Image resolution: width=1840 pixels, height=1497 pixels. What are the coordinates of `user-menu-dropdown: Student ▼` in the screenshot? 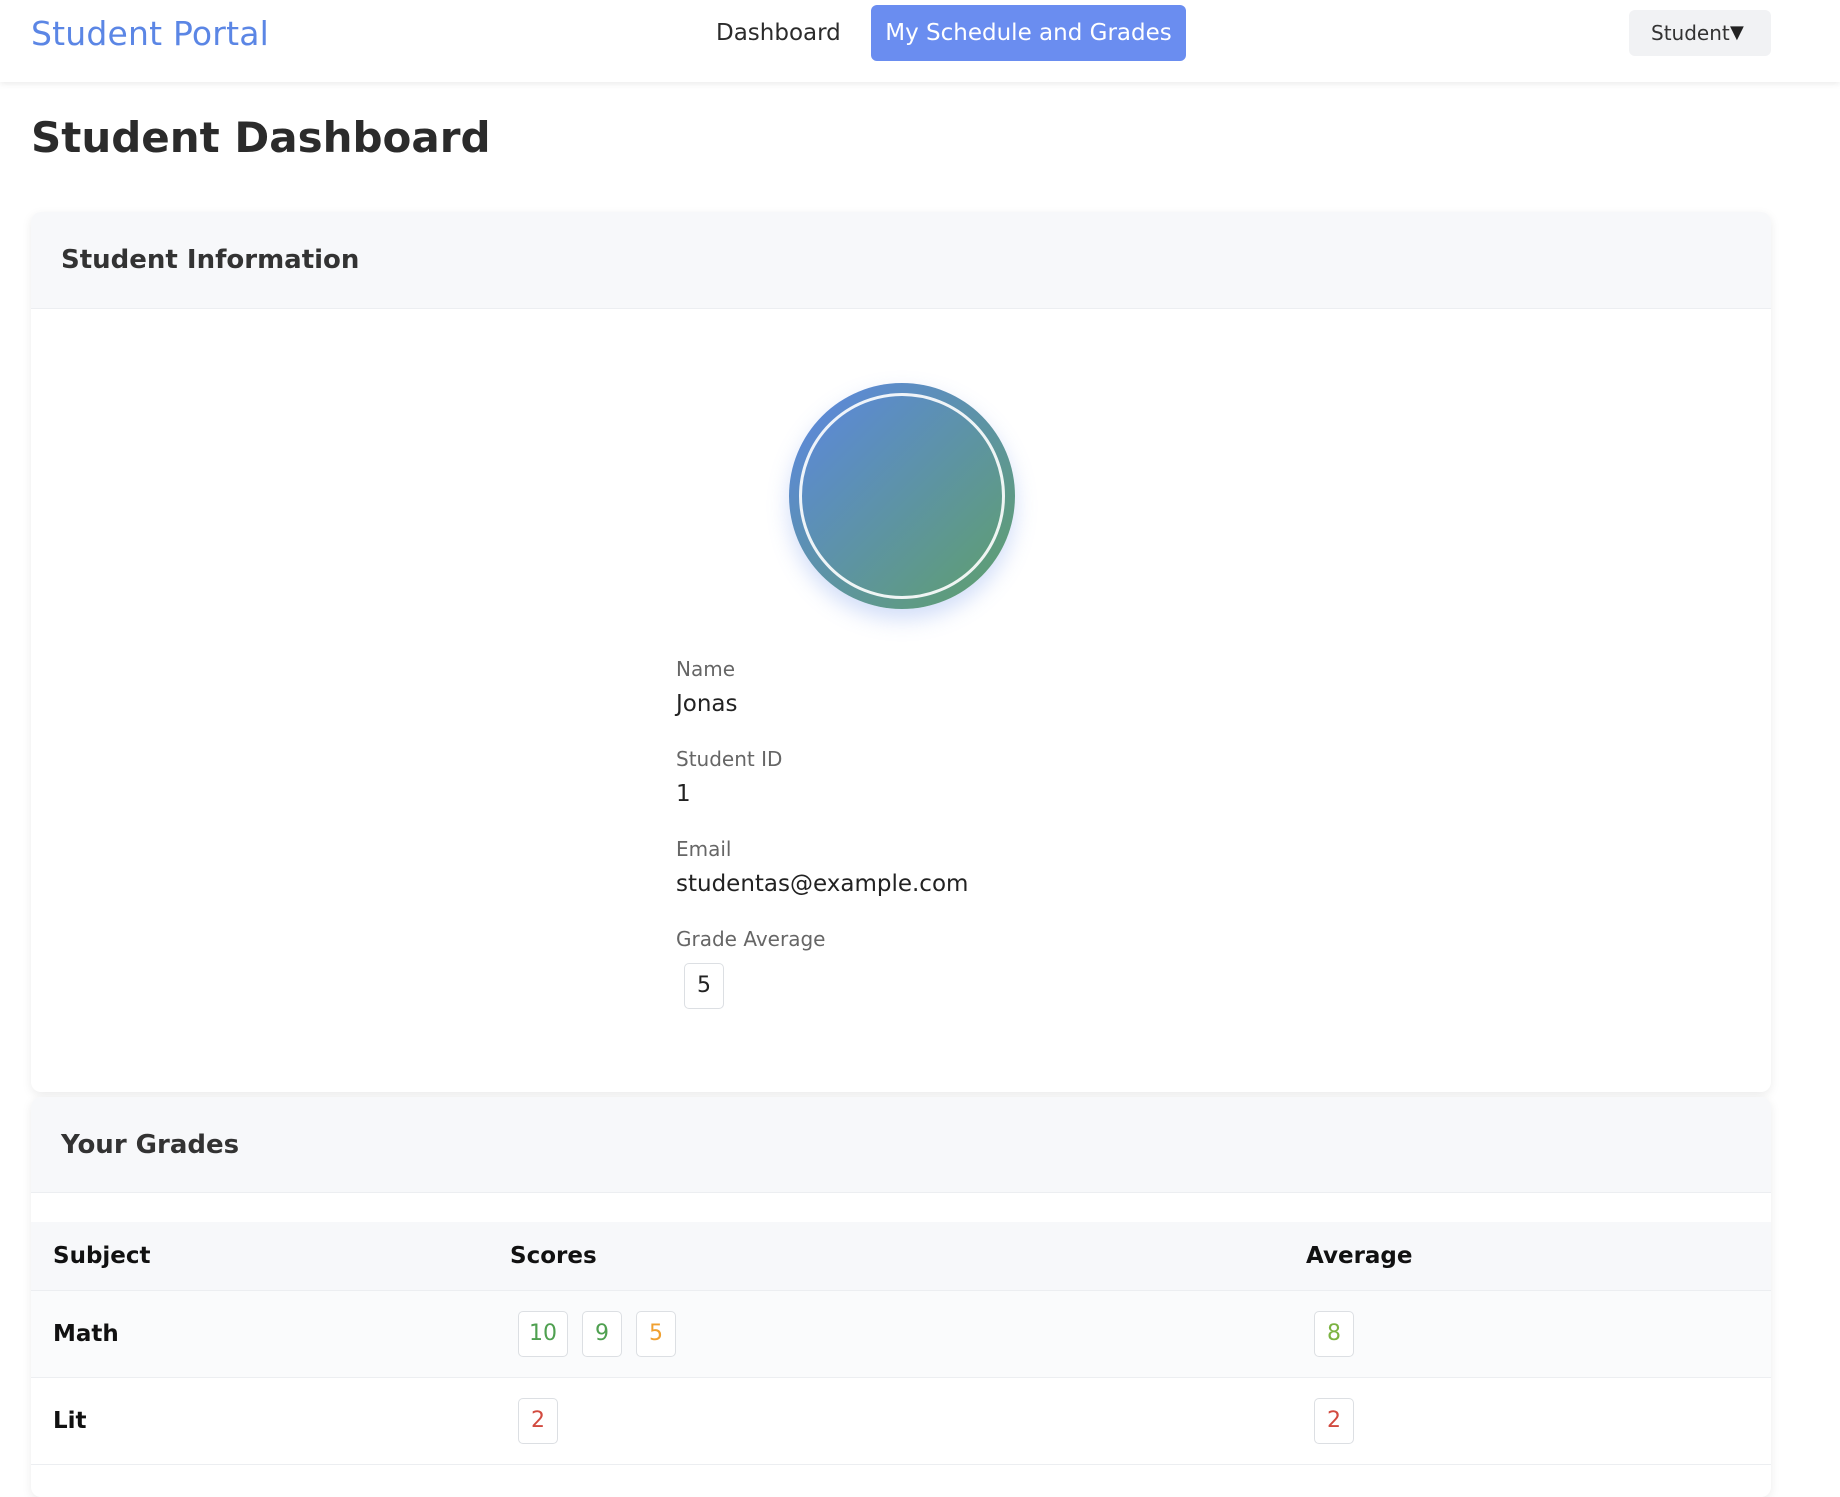 It's located at (1700, 33).